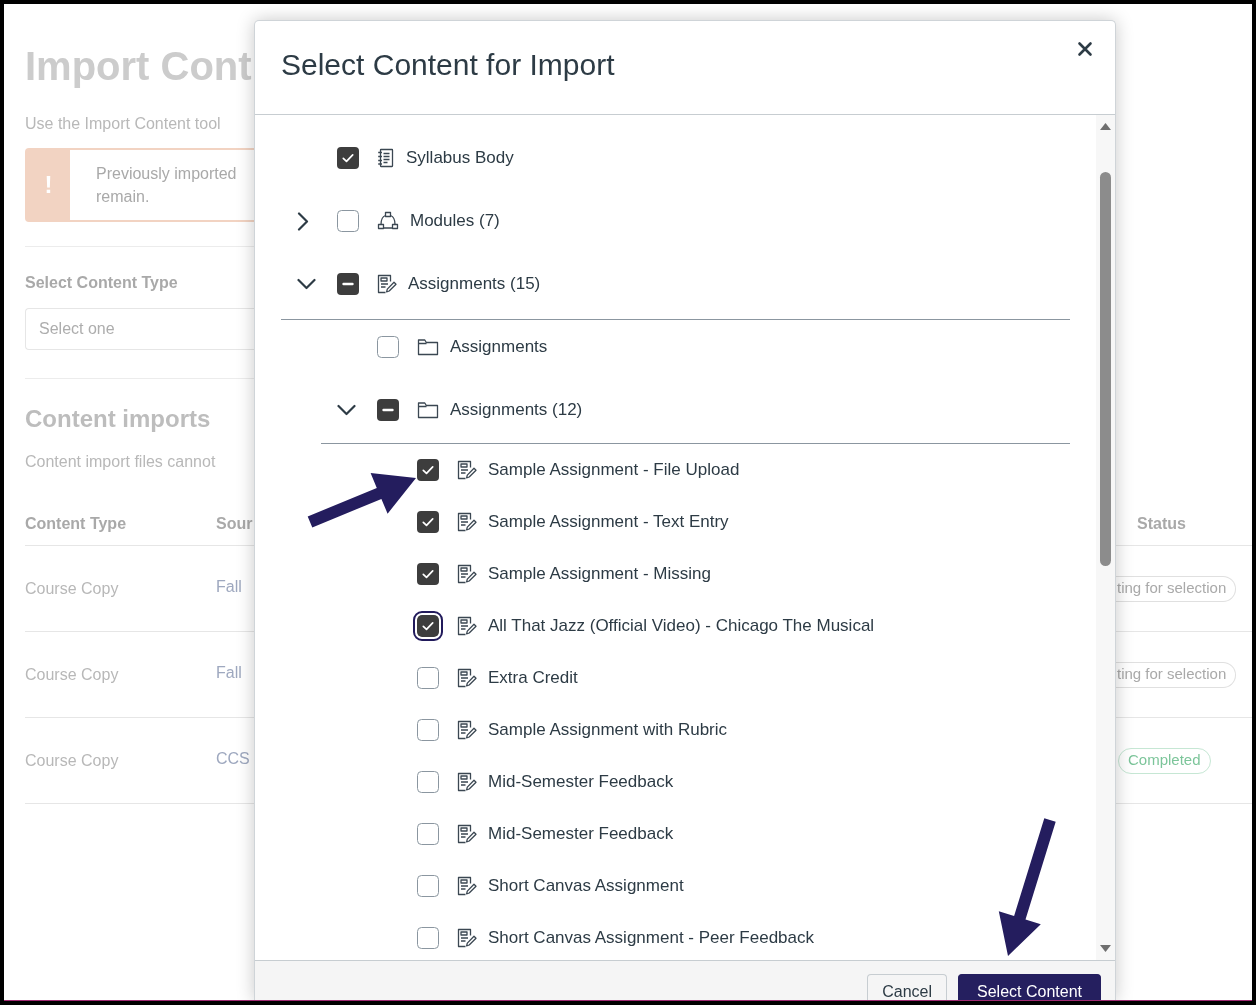 The width and height of the screenshot is (1256, 1005). What do you see at coordinates (1029, 987) in the screenshot?
I see `submit-button: Select Content` at bounding box center [1029, 987].